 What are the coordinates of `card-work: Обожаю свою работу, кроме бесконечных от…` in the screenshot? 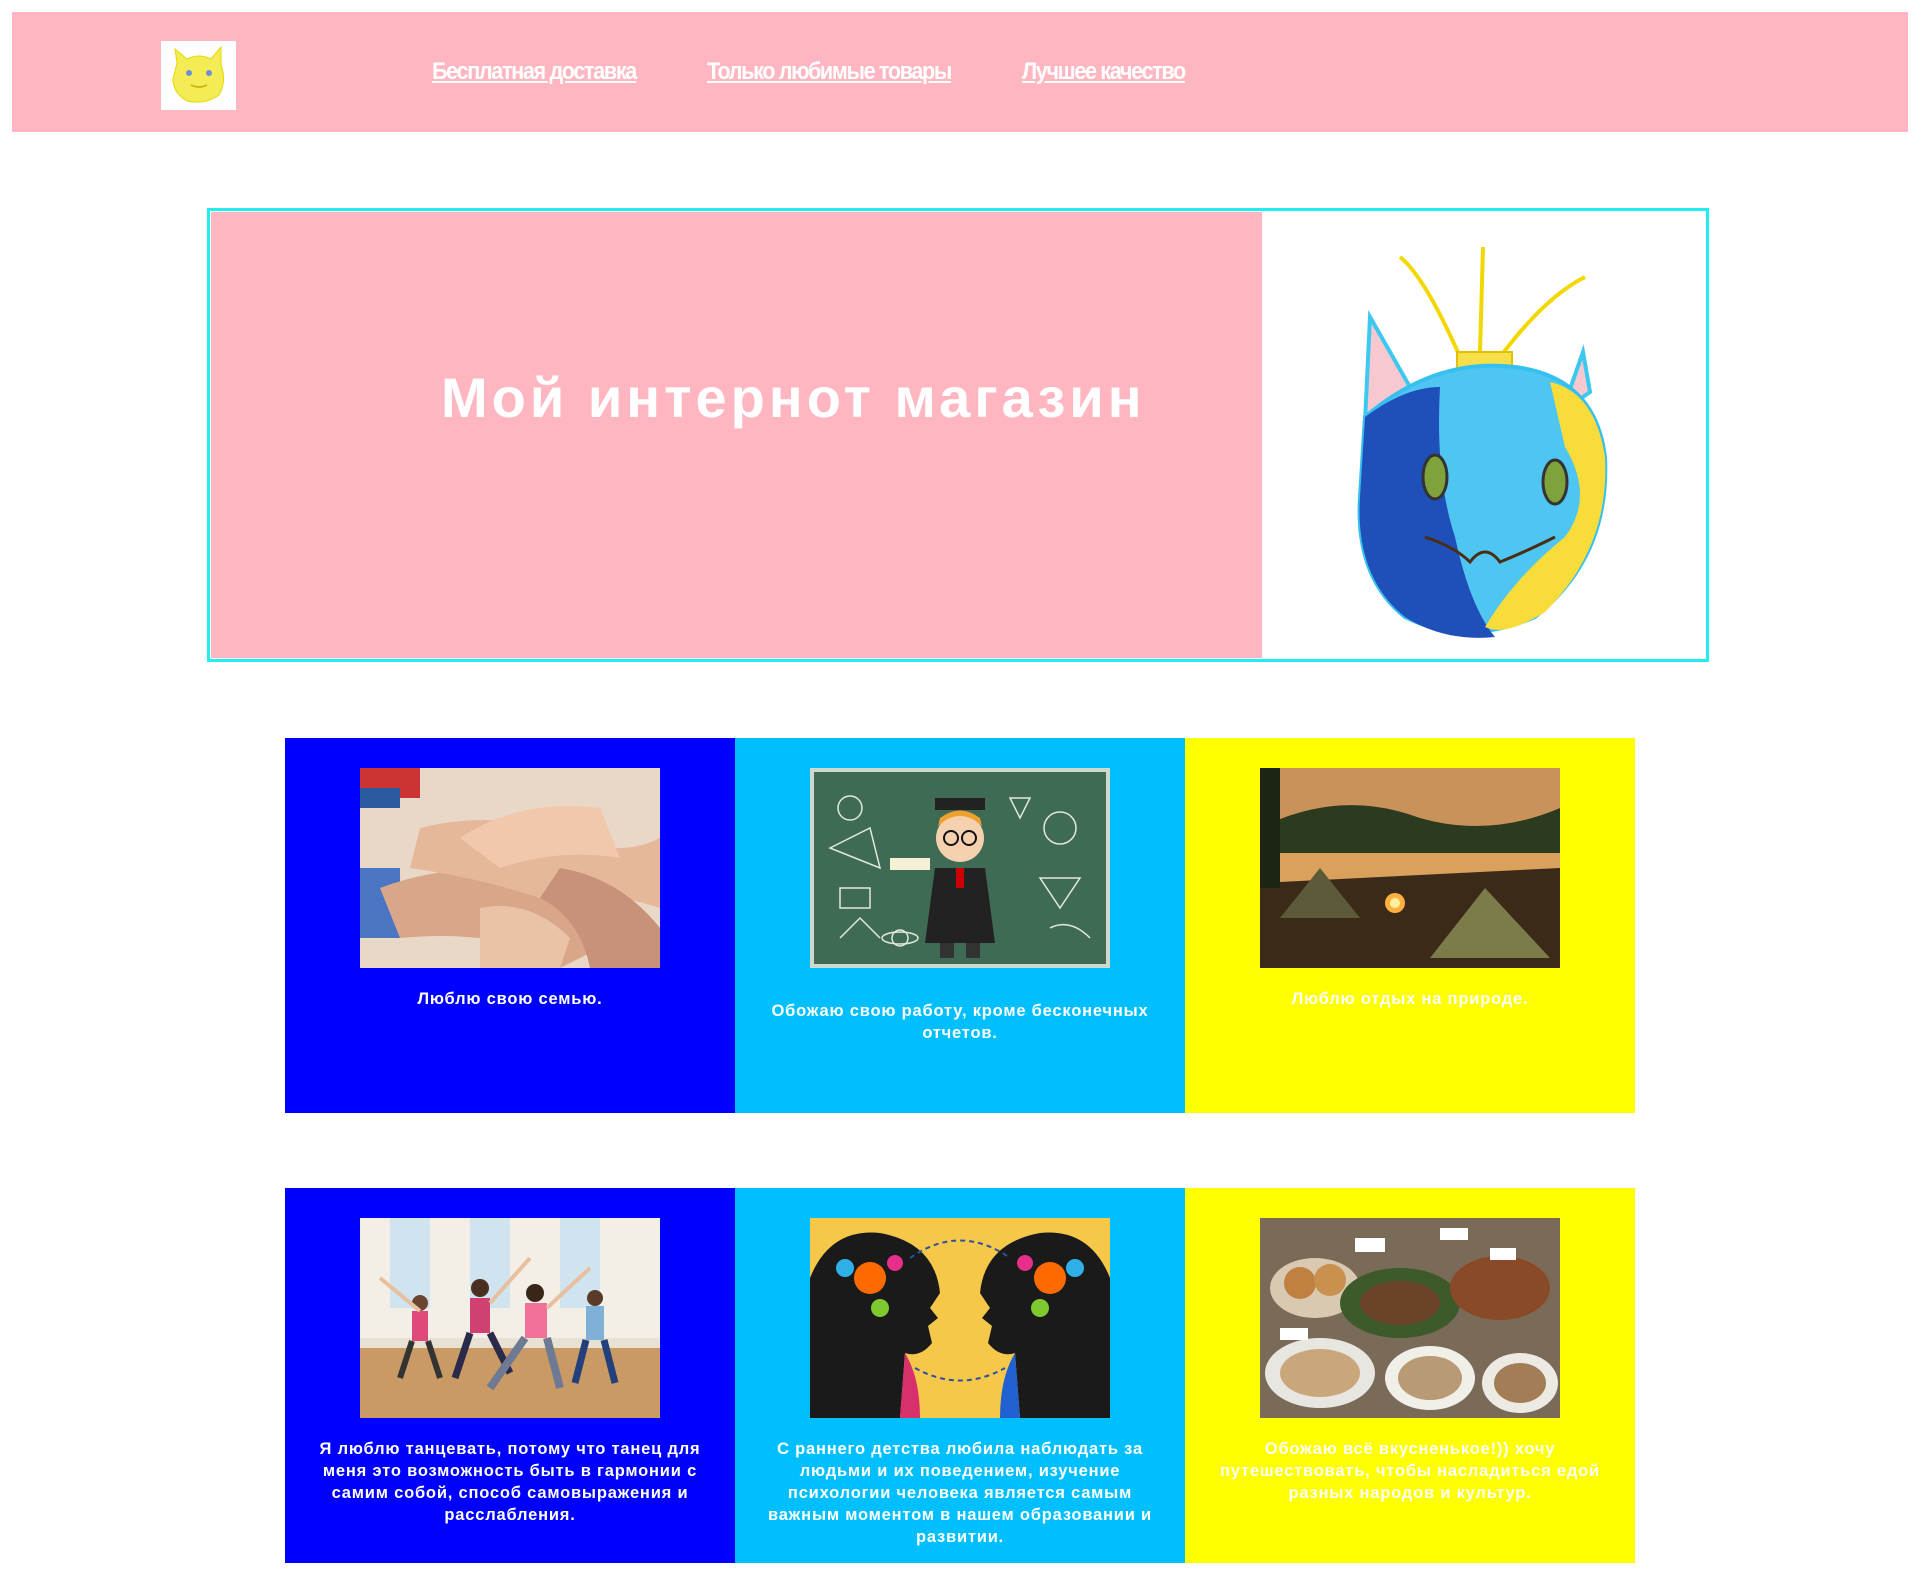 It's located at (960, 925).